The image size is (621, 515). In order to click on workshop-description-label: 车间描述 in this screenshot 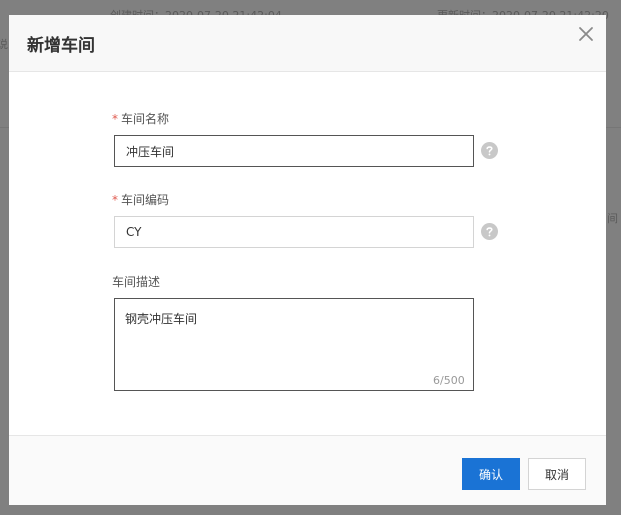, I will do `click(136, 282)`.